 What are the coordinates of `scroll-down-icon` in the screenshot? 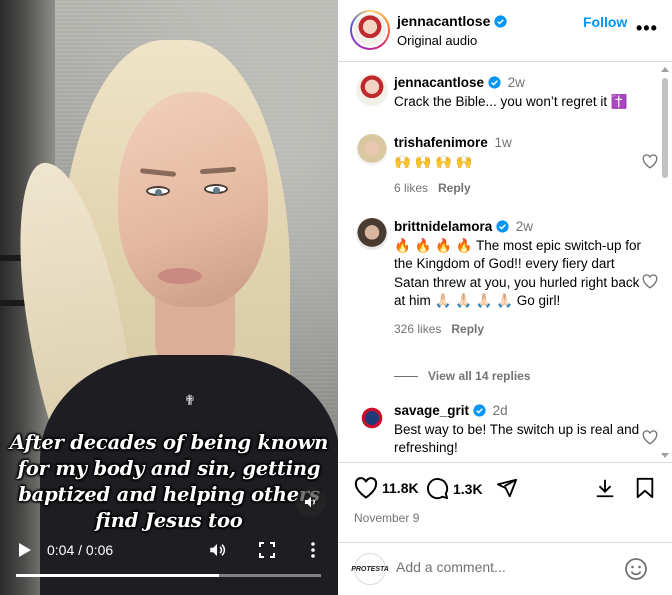 It's located at (665, 456).